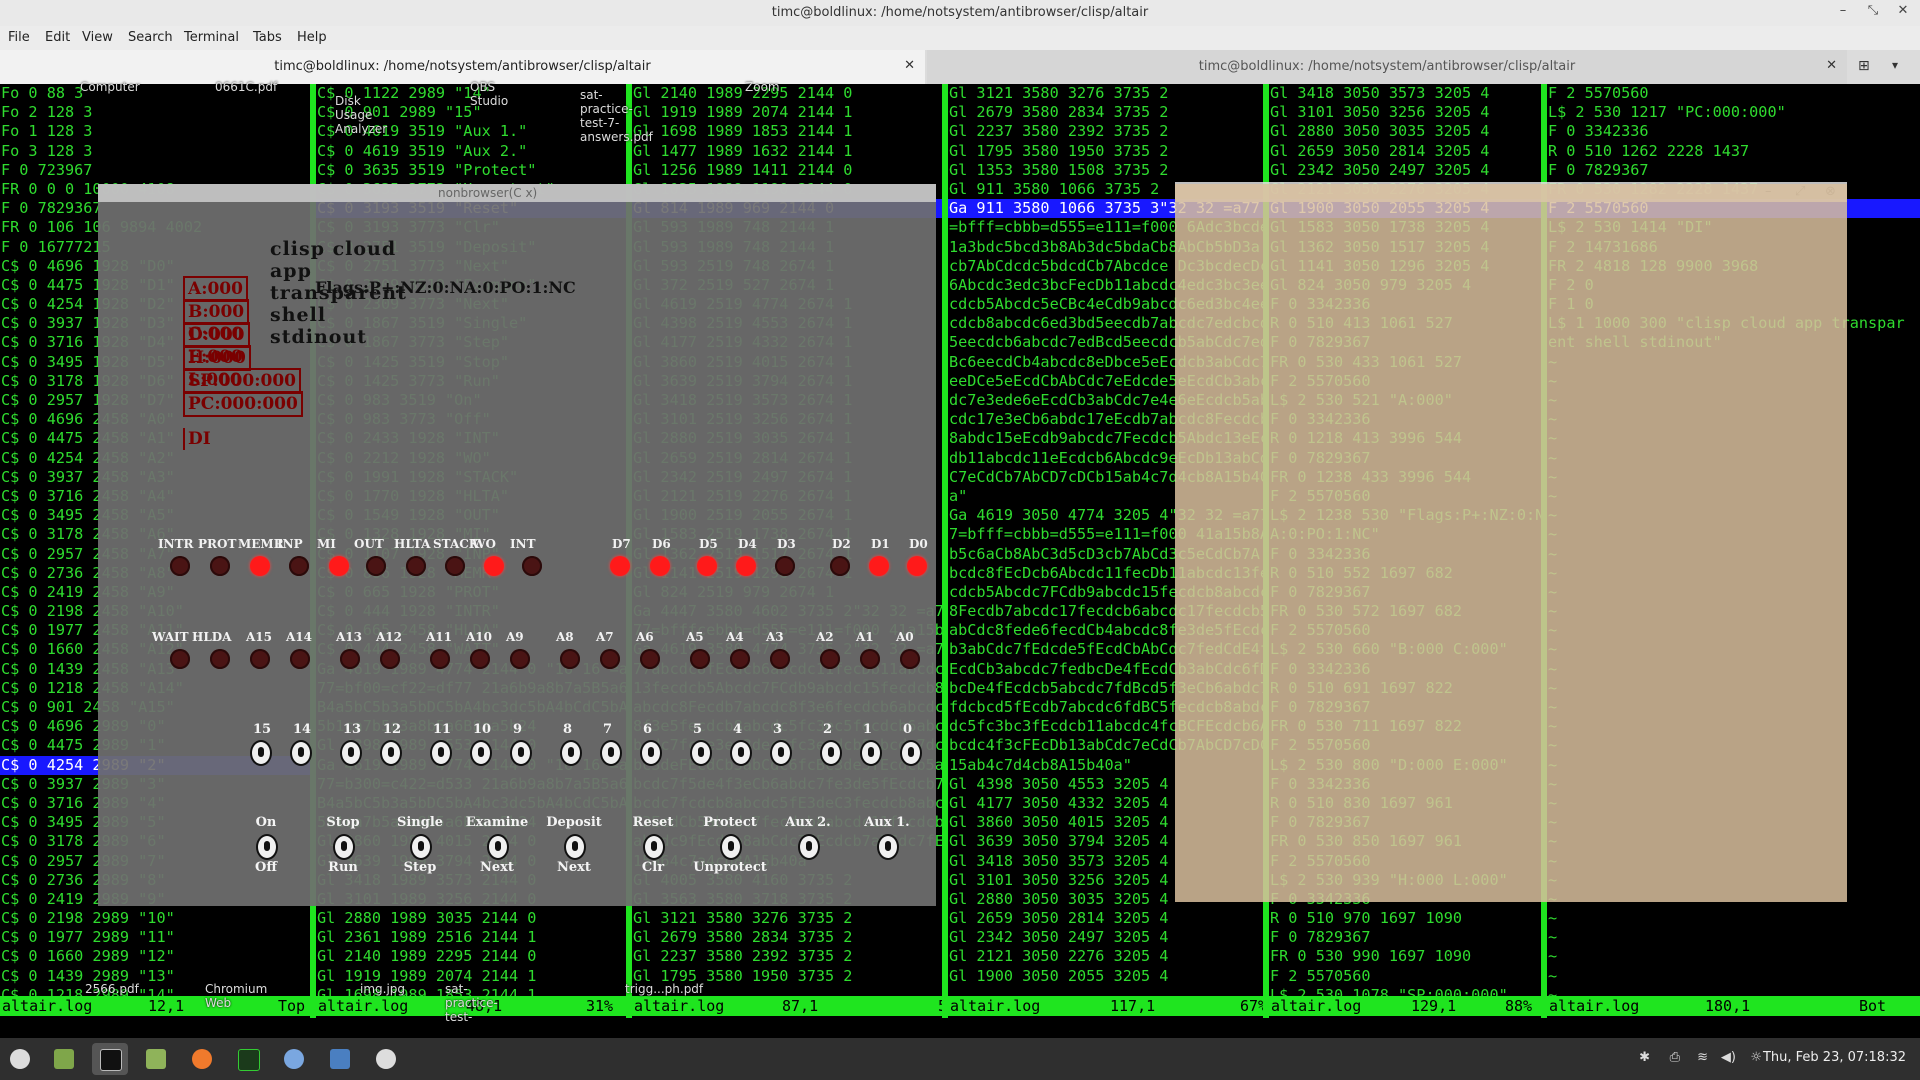 This screenshot has width=1920, height=1080. Describe the element at coordinates (616, 116) in the screenshot. I see `desktop-icon-label: sat-practice-test-7-answers.pdf` at that location.